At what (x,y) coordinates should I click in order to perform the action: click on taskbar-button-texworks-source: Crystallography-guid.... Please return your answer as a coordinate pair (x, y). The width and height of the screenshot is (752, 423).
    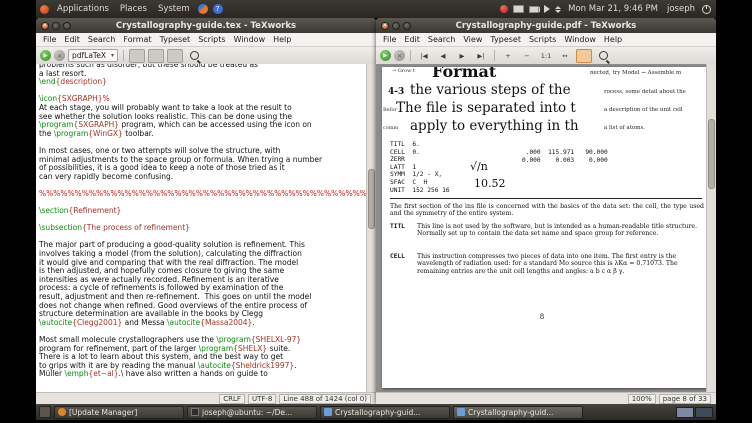
    Looking at the image, I should click on (385, 412).